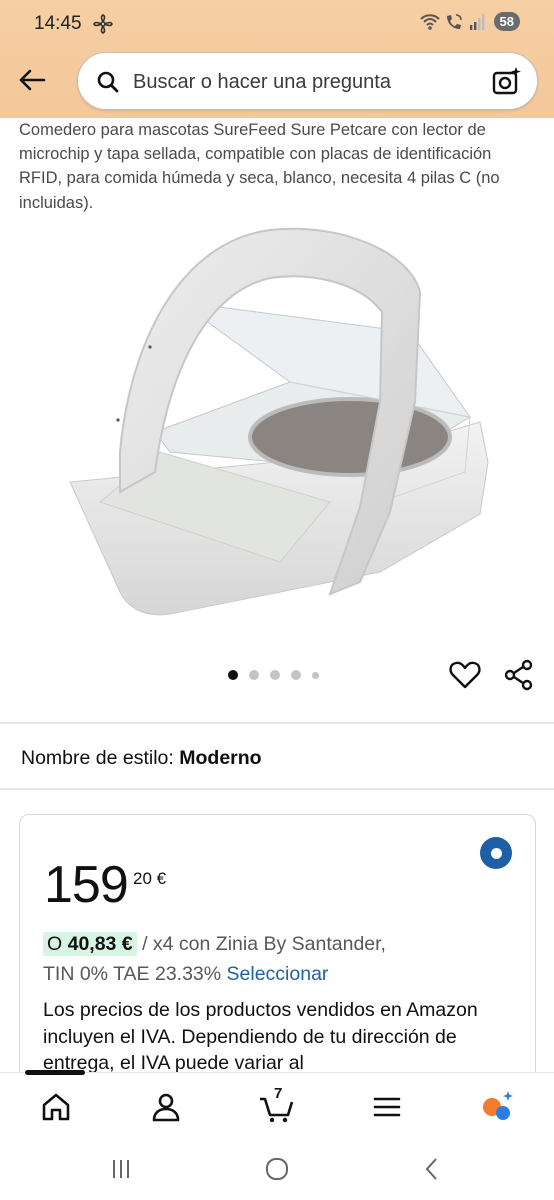 The image size is (554, 1200). What do you see at coordinates (132, 974) in the screenshot?
I see `rate-text: TIN 0% TAE 23.33%` at bounding box center [132, 974].